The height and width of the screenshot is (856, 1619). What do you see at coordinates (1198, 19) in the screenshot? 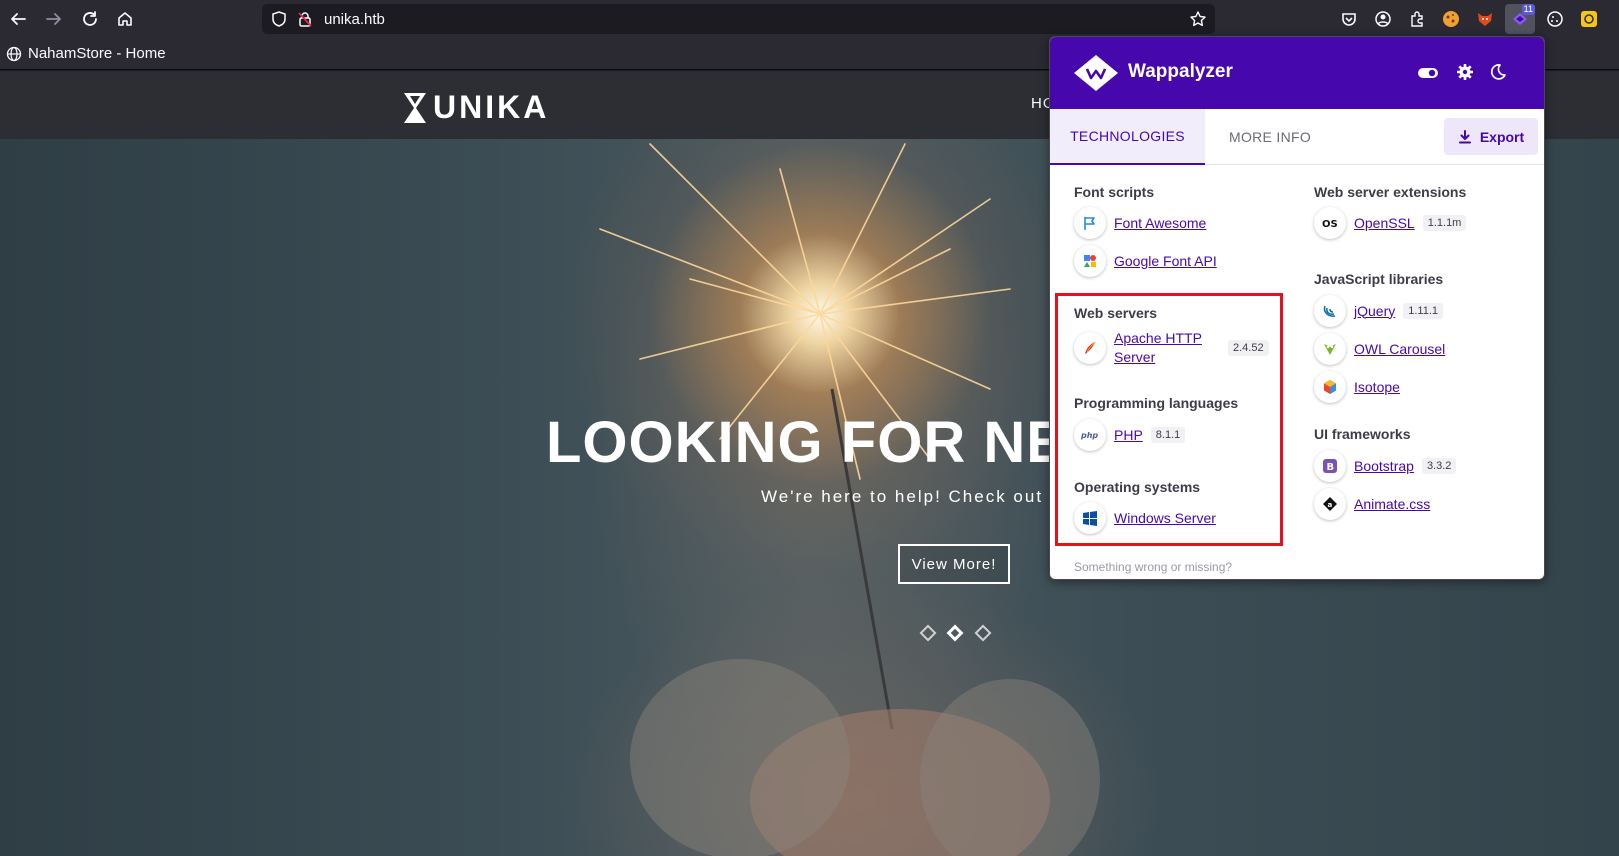
I see `star-icon` at bounding box center [1198, 19].